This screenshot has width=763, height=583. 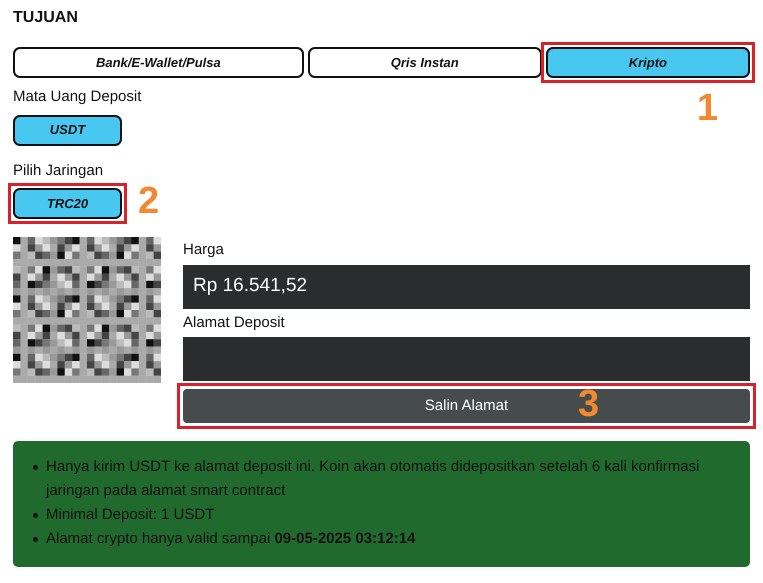 What do you see at coordinates (149, 201) in the screenshot?
I see `callout-number: 2` at bounding box center [149, 201].